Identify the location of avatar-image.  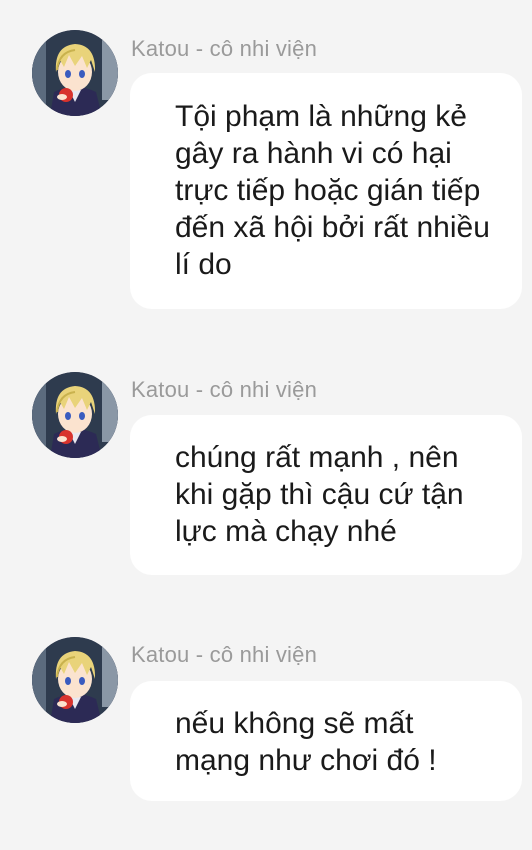
(75, 680).